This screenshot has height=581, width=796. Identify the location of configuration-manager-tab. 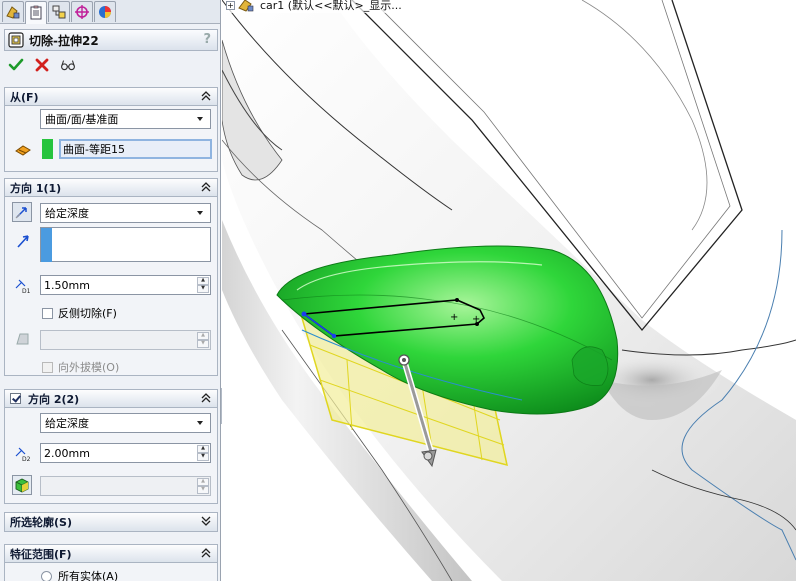
(59, 11).